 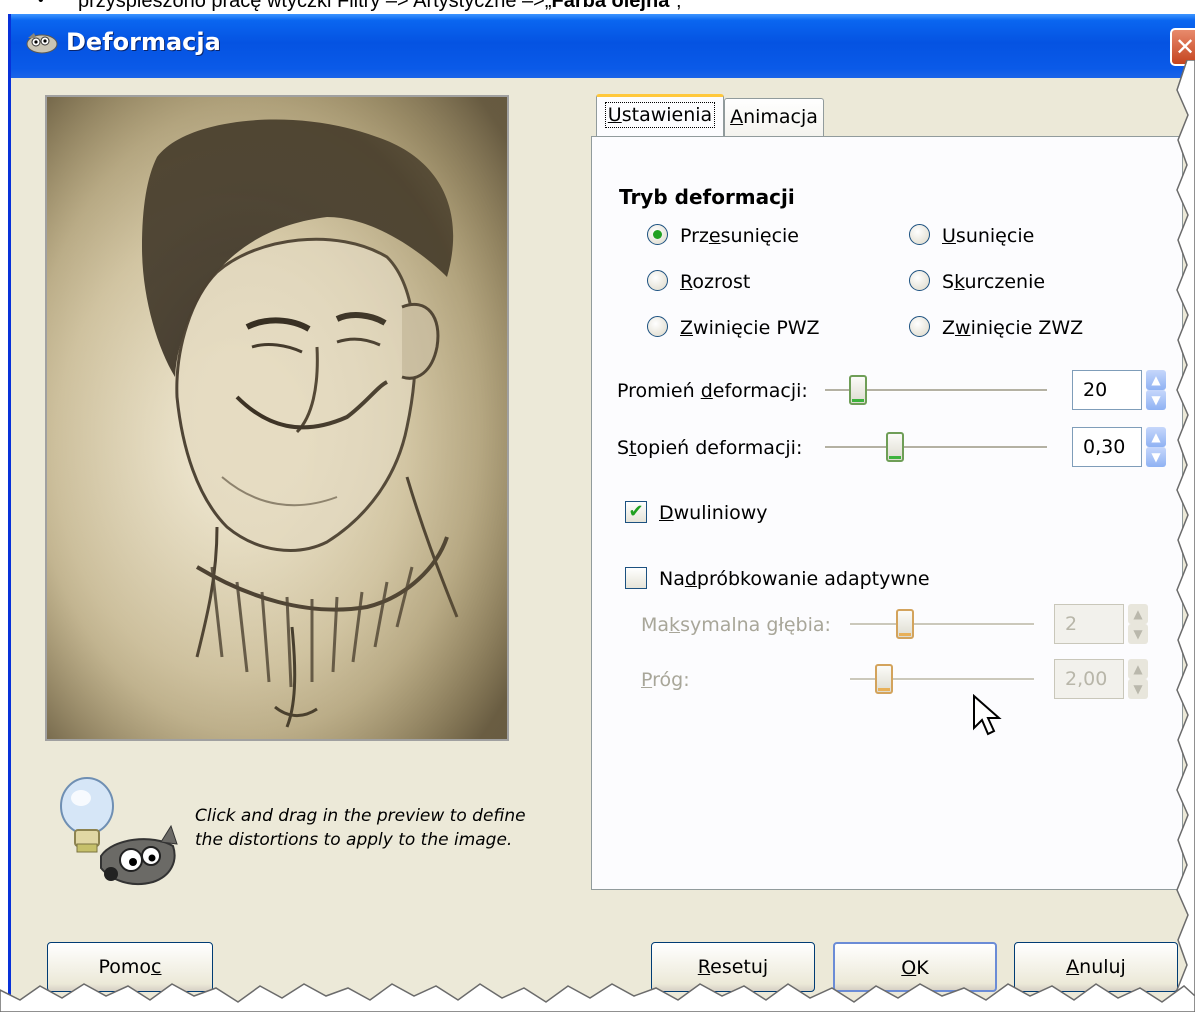 What do you see at coordinates (143, 42) in the screenshot?
I see `window-title: Deformacja` at bounding box center [143, 42].